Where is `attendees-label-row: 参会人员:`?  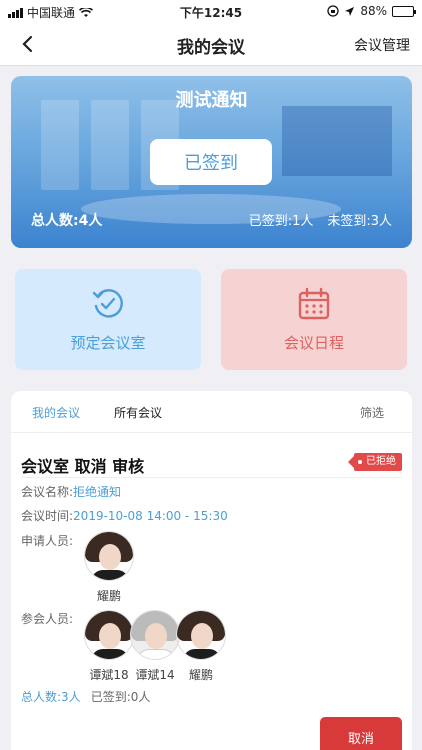
attendees-label-row: 参会人员: is located at coordinates (47, 618).